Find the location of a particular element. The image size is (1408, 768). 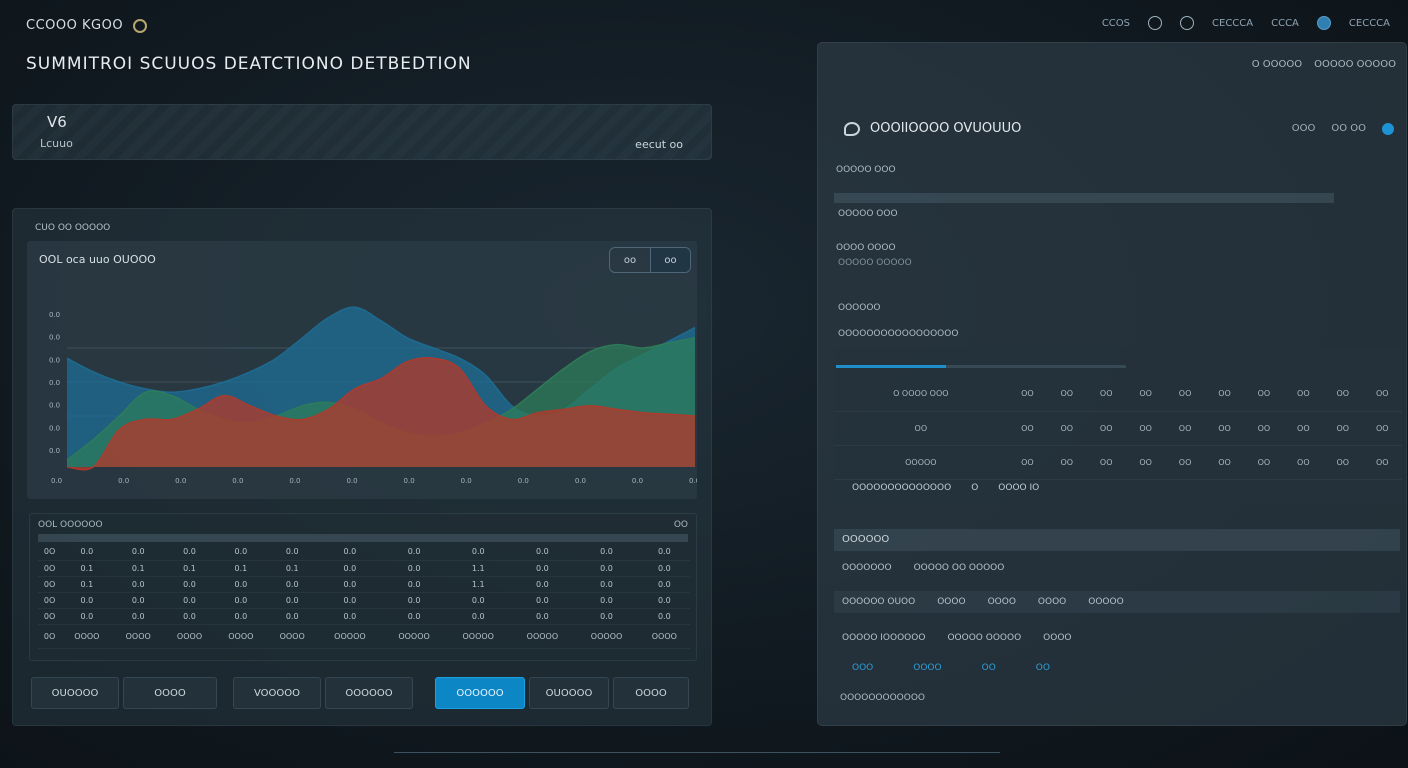

nav-settings-icon is located at coordinates (1187, 23).